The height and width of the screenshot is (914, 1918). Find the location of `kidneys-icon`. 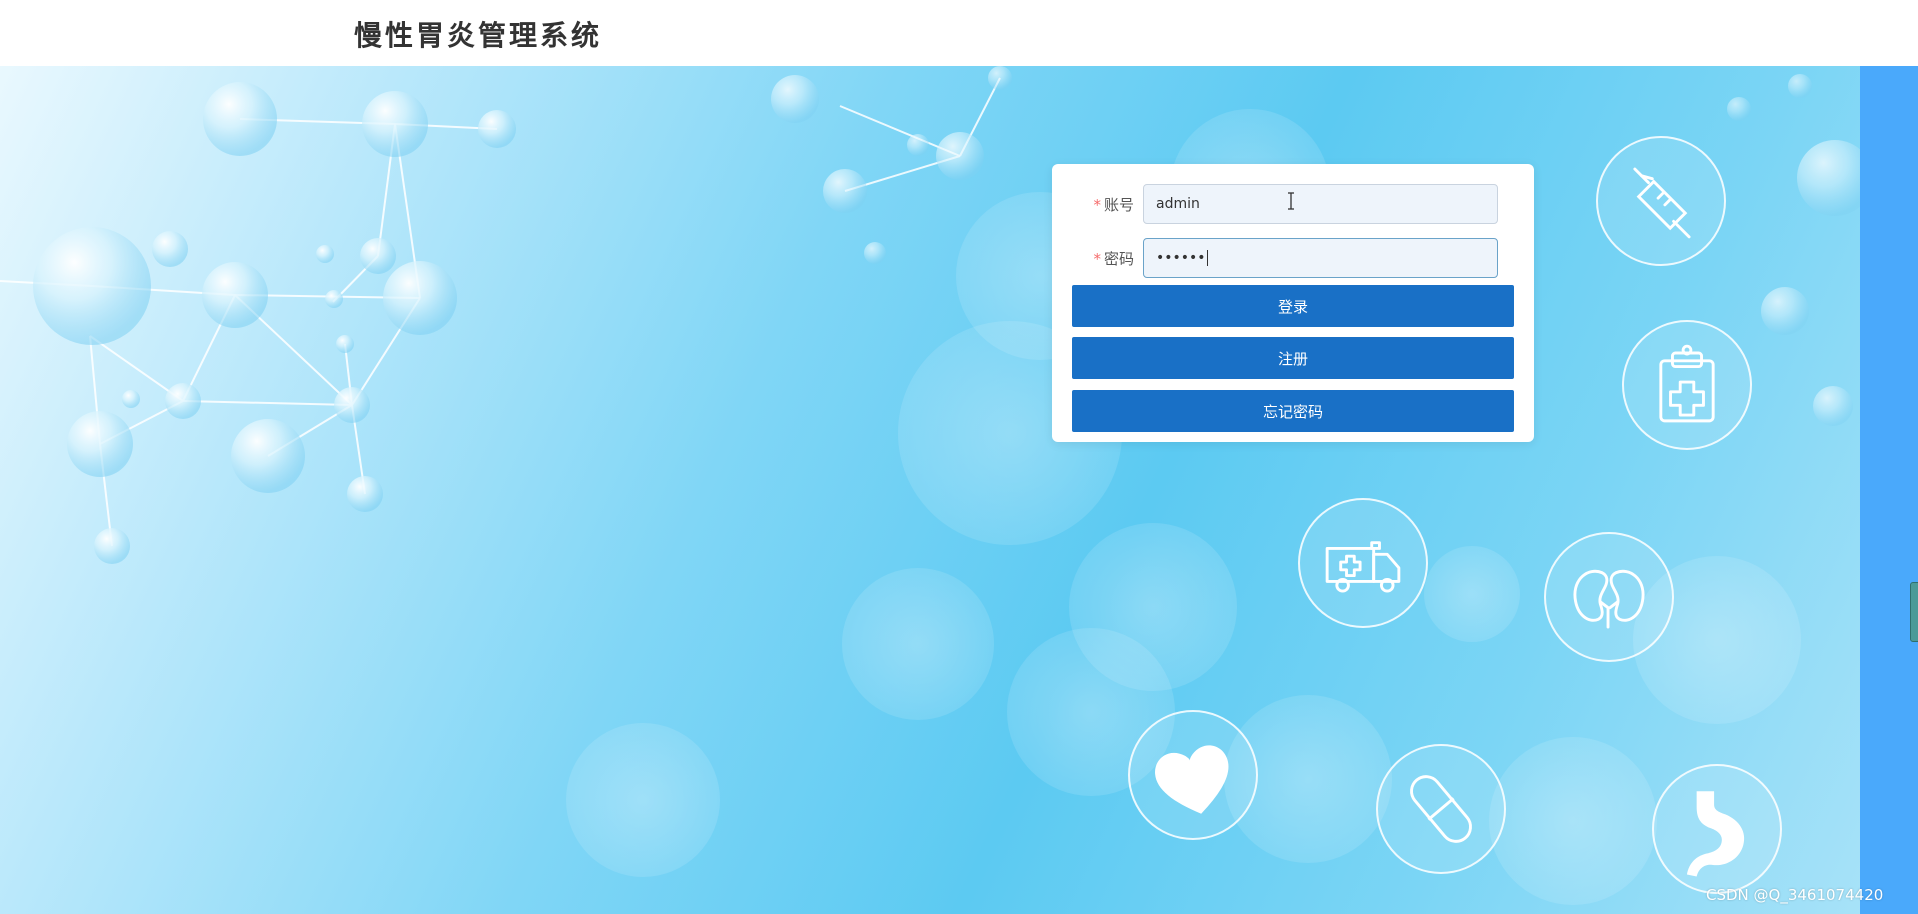

kidneys-icon is located at coordinates (1609, 597).